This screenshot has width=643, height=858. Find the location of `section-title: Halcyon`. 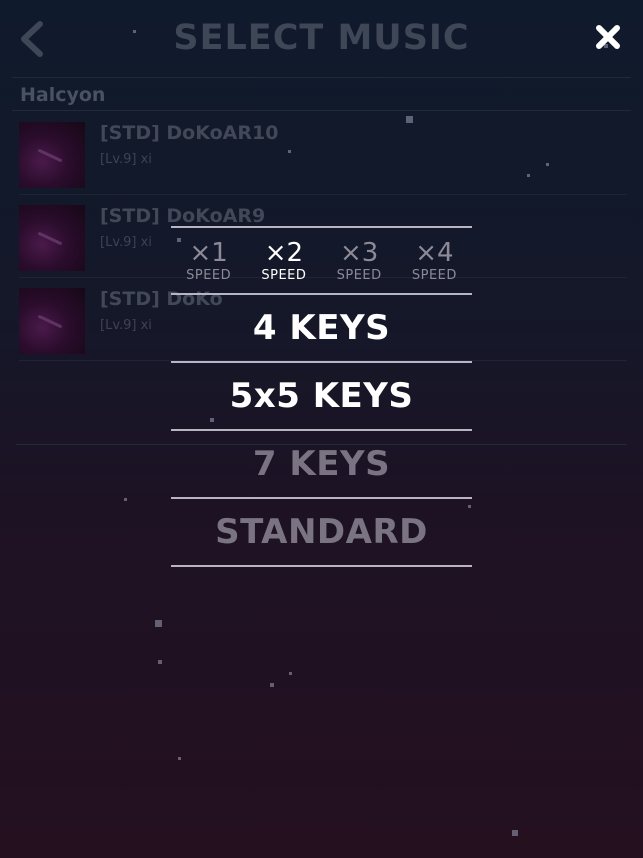

section-title: Halcyon is located at coordinates (63, 95).